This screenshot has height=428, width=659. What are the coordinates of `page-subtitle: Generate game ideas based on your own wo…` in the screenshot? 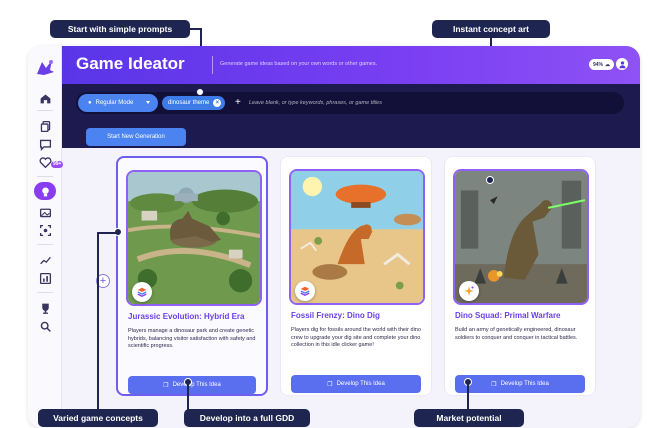 It's located at (299, 64).